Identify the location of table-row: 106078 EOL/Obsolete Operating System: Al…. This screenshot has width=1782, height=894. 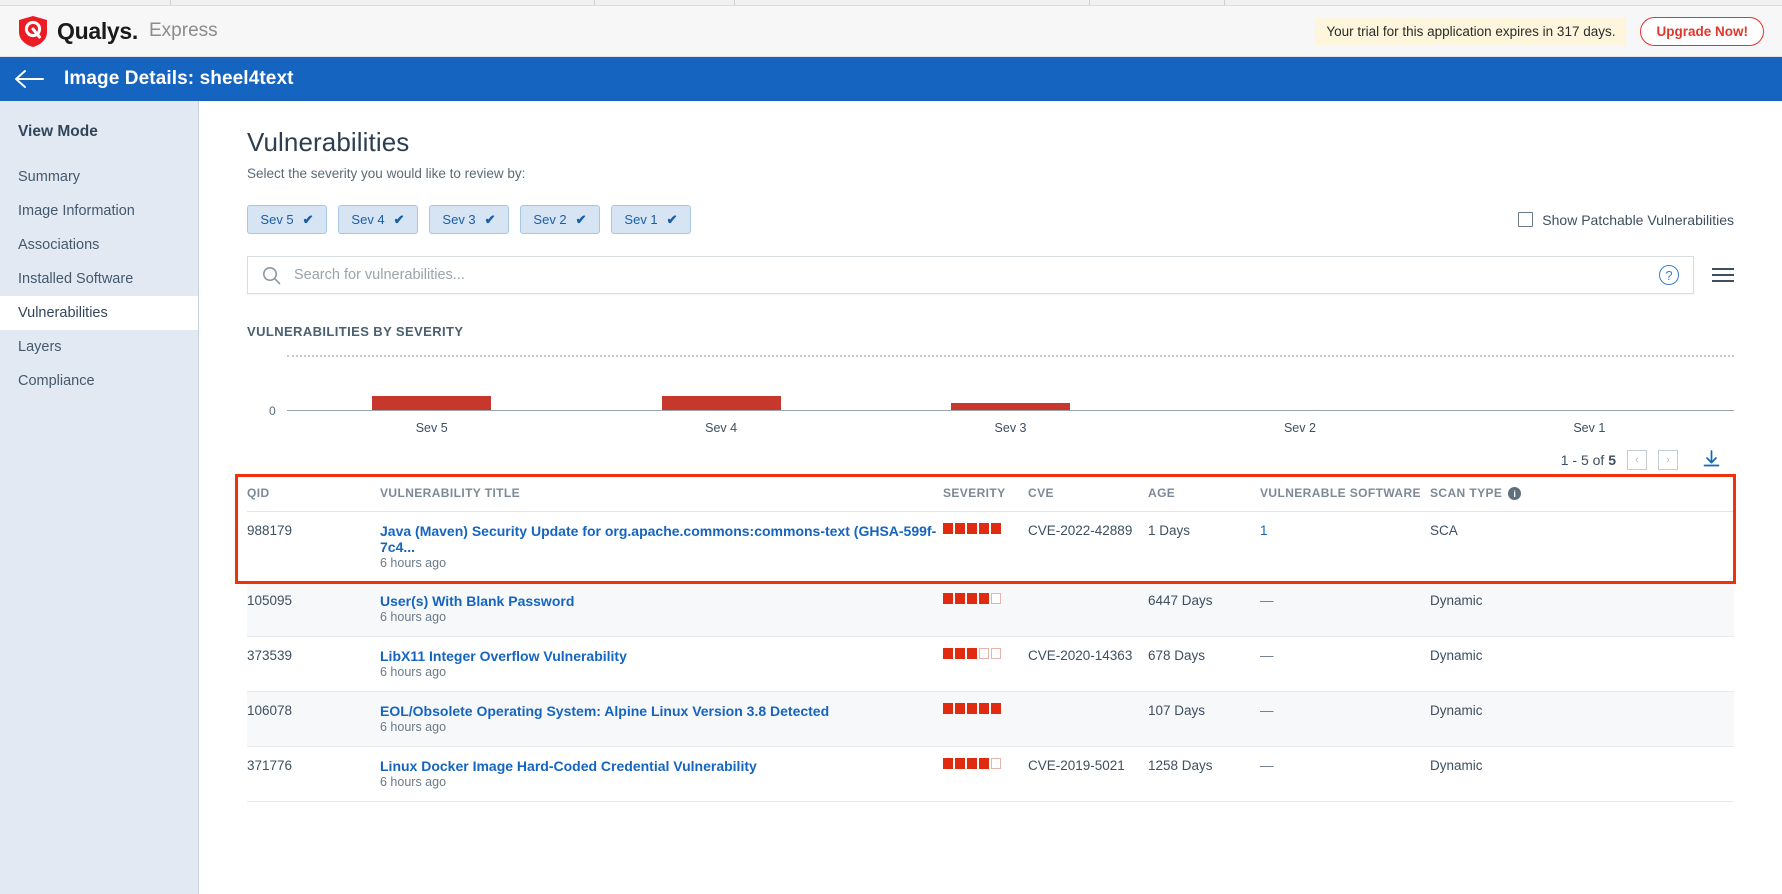
(990, 719).